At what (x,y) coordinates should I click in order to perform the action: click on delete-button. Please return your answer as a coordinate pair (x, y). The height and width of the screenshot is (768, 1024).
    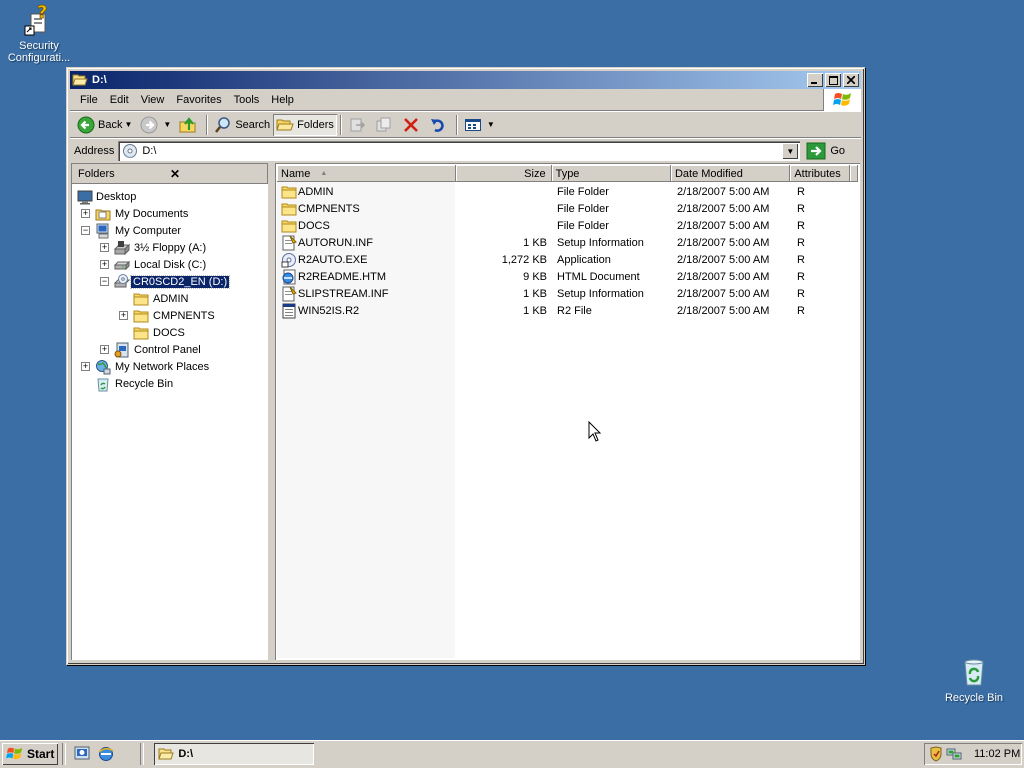
    Looking at the image, I should click on (412, 125).